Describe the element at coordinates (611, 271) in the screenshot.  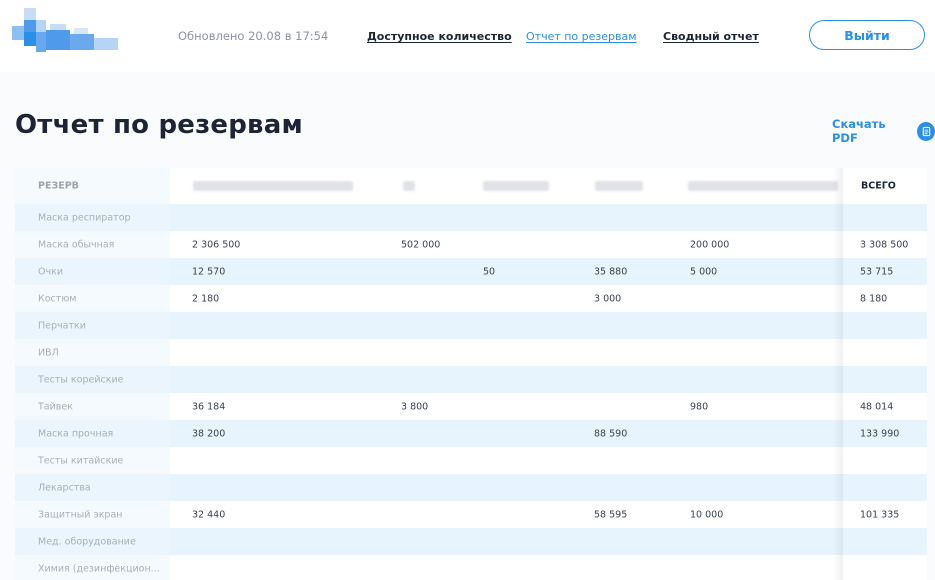
I see `row-cell-value: 35 880` at that location.